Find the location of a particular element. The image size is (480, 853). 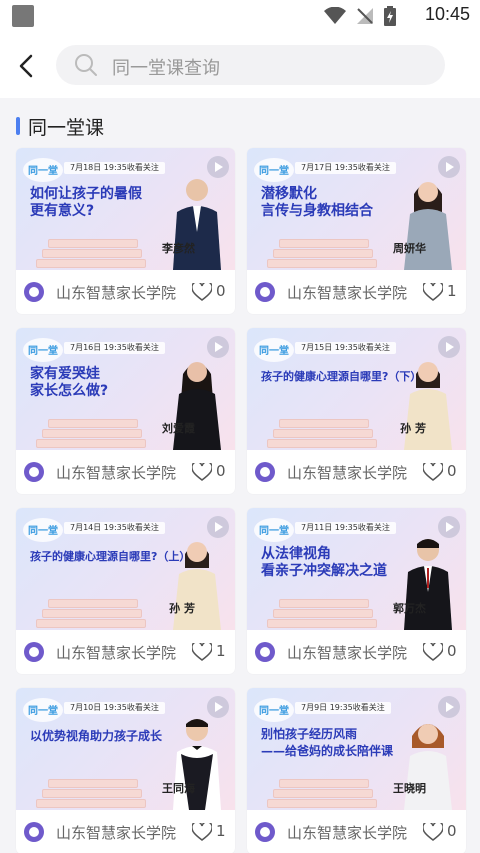

course-thumbnail: 同一堂 7月15日 19:35收看关注 孩子的健康心理源自哪里?（下） 孙 芳 is located at coordinates (356, 389).